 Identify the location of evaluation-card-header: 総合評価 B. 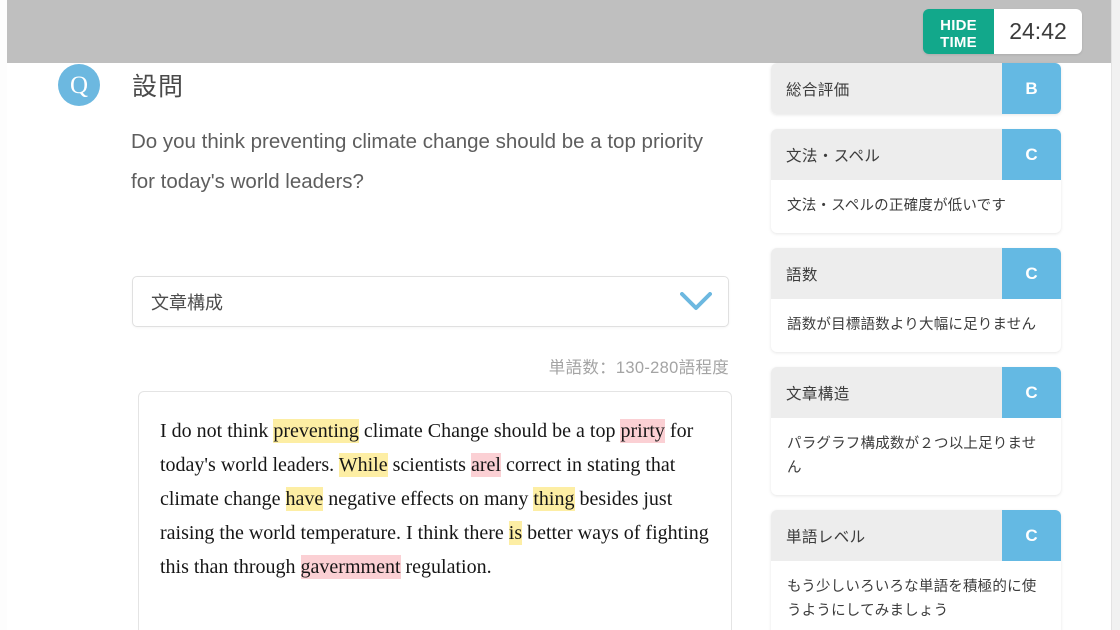
(916, 88).